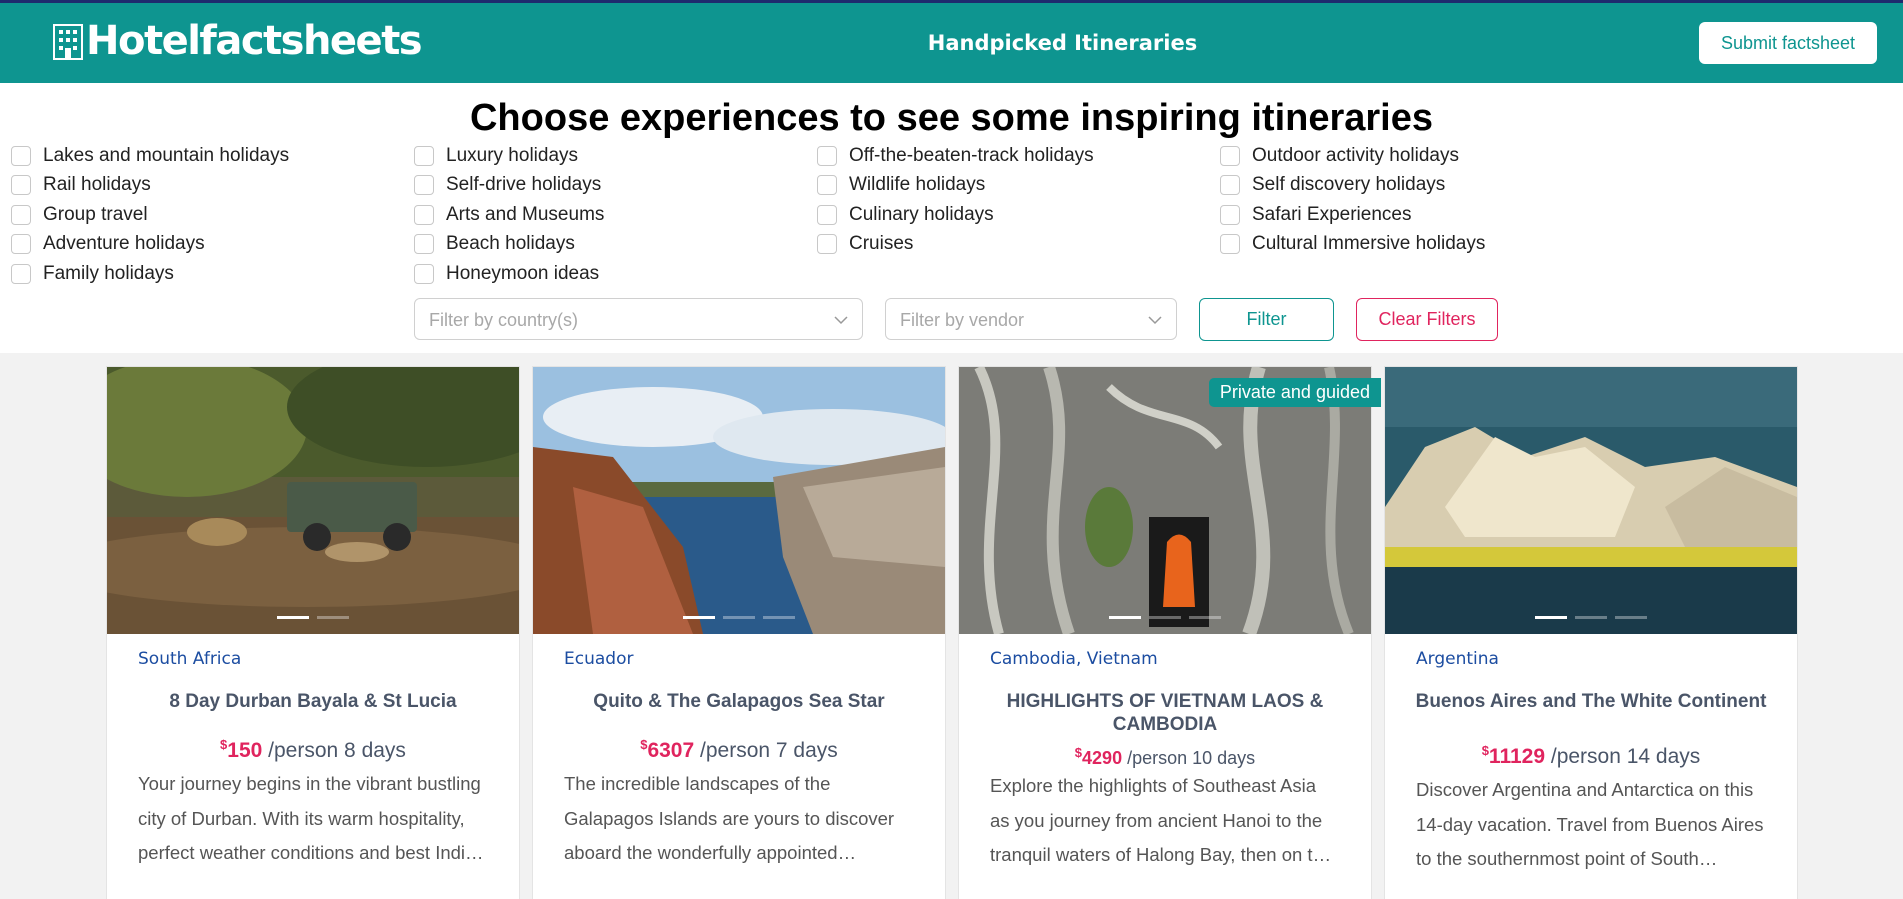 This screenshot has height=899, width=1903. I want to click on vendor-filter-select: Filter by vendor, so click(1031, 319).